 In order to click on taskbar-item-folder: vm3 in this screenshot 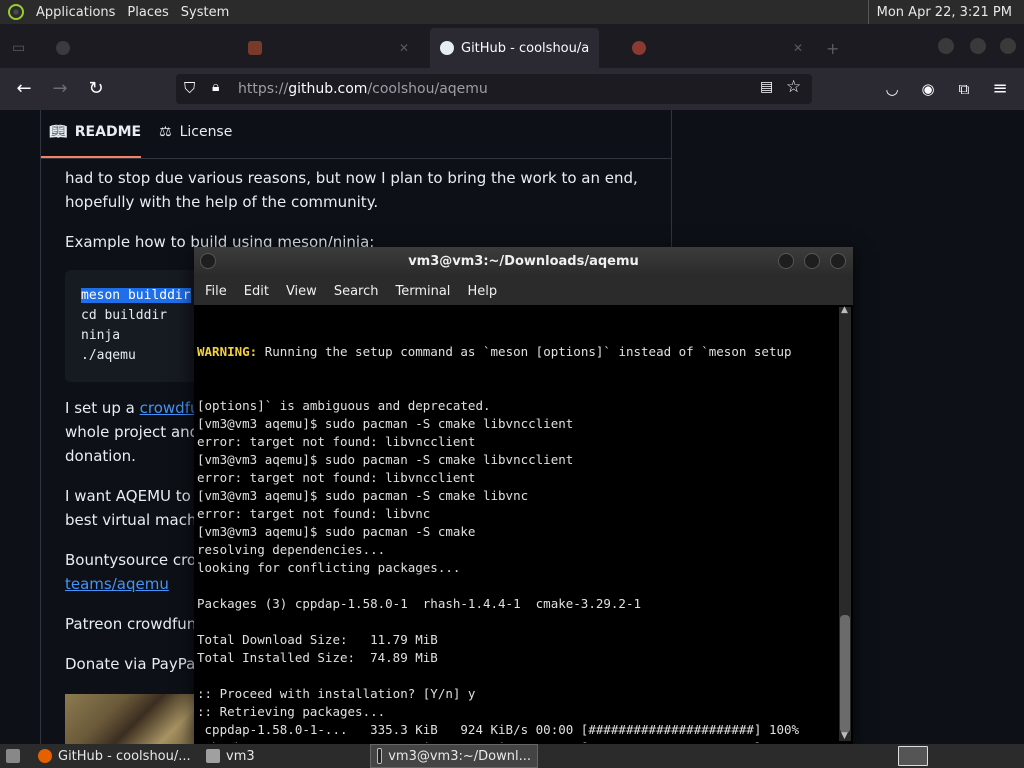, I will do `click(230, 756)`.